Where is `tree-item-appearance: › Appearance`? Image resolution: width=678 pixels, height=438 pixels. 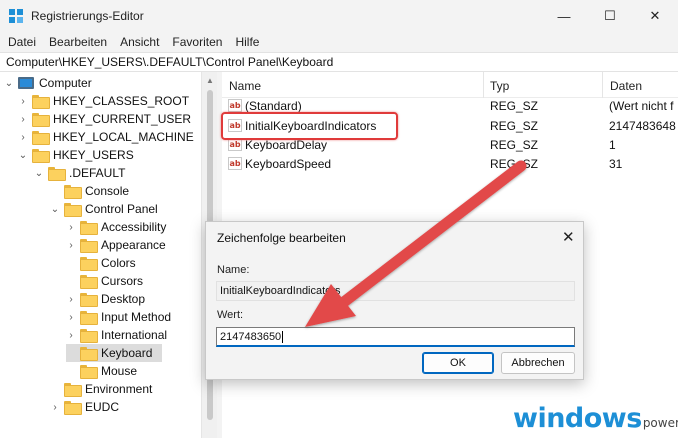 tree-item-appearance: › Appearance is located at coordinates (116, 245).